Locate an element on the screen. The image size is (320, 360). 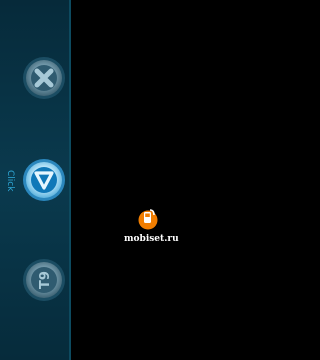
t9-mode-icon: T9 is located at coordinates (44, 280).